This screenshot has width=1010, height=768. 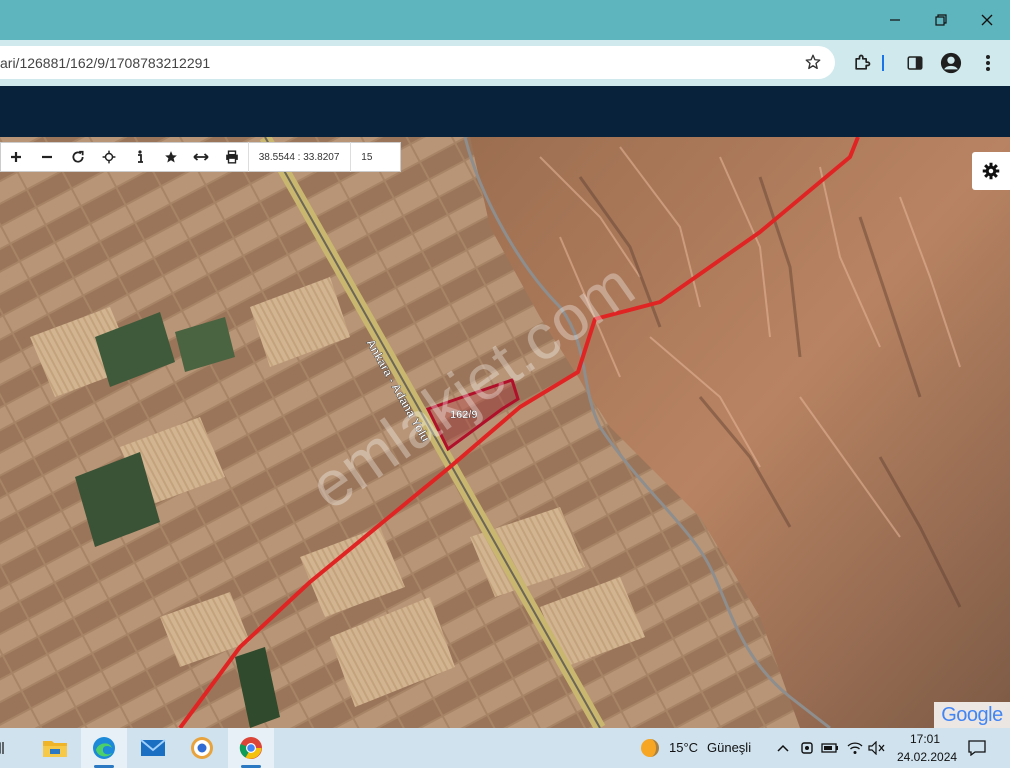 What do you see at coordinates (855, 748) in the screenshot?
I see `wifi-icon` at bounding box center [855, 748].